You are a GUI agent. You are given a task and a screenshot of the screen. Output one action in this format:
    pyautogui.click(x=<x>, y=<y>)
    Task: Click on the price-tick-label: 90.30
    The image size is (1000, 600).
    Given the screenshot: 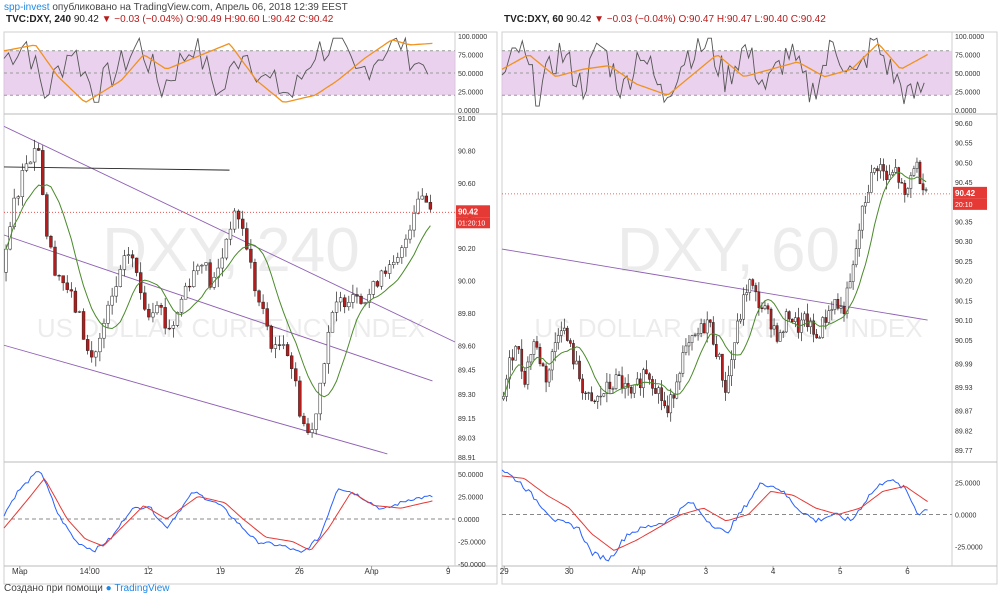 What is the action you would take?
    pyautogui.click(x=964, y=242)
    